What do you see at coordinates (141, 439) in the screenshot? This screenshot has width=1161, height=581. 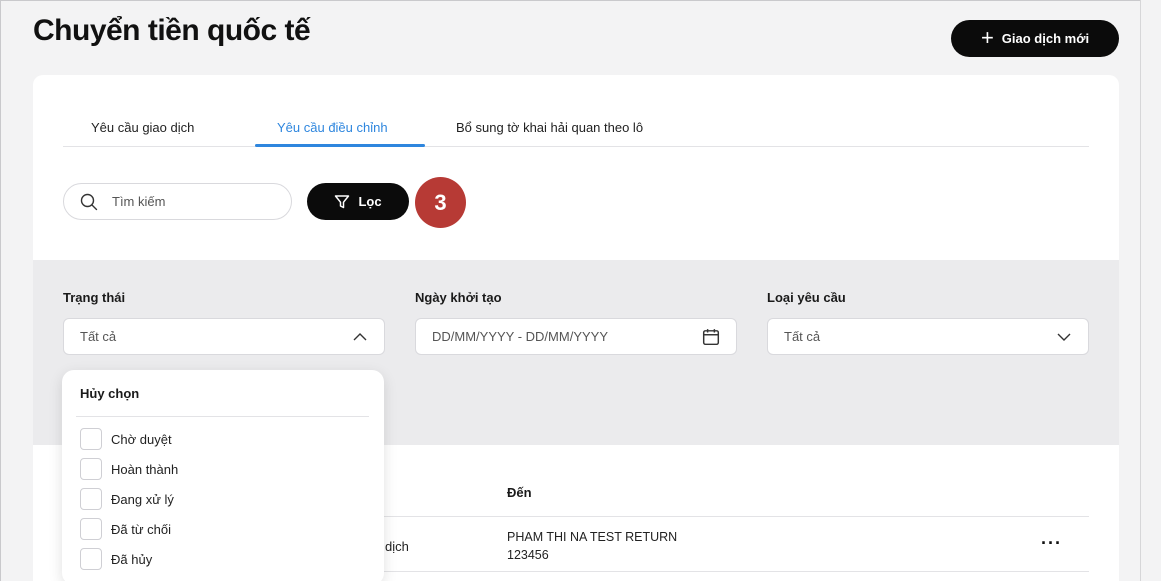 I see `option-label: Chờ duyệt` at bounding box center [141, 439].